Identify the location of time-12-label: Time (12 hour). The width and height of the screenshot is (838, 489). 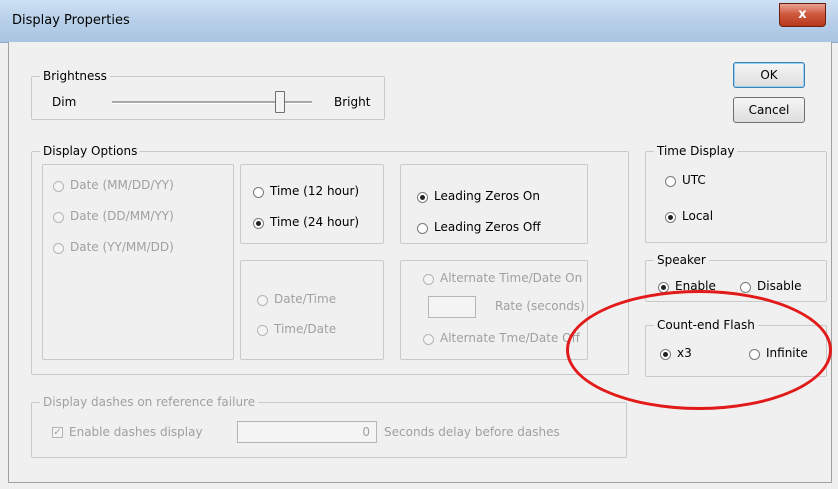
(315, 191).